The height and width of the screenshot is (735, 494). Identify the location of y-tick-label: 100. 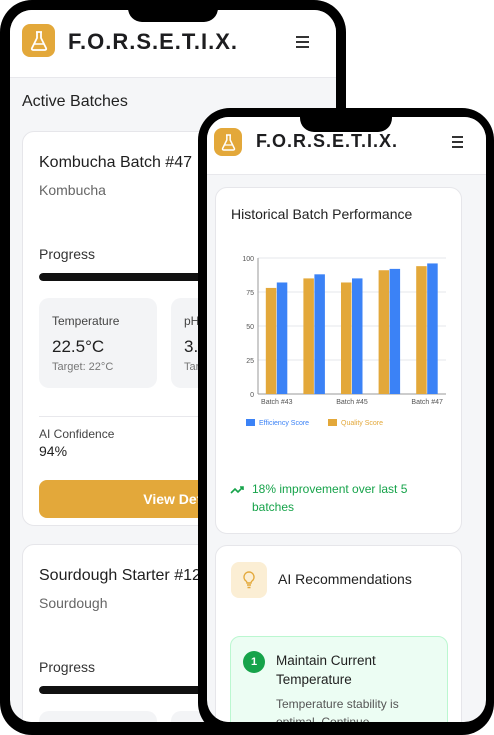
(248, 259).